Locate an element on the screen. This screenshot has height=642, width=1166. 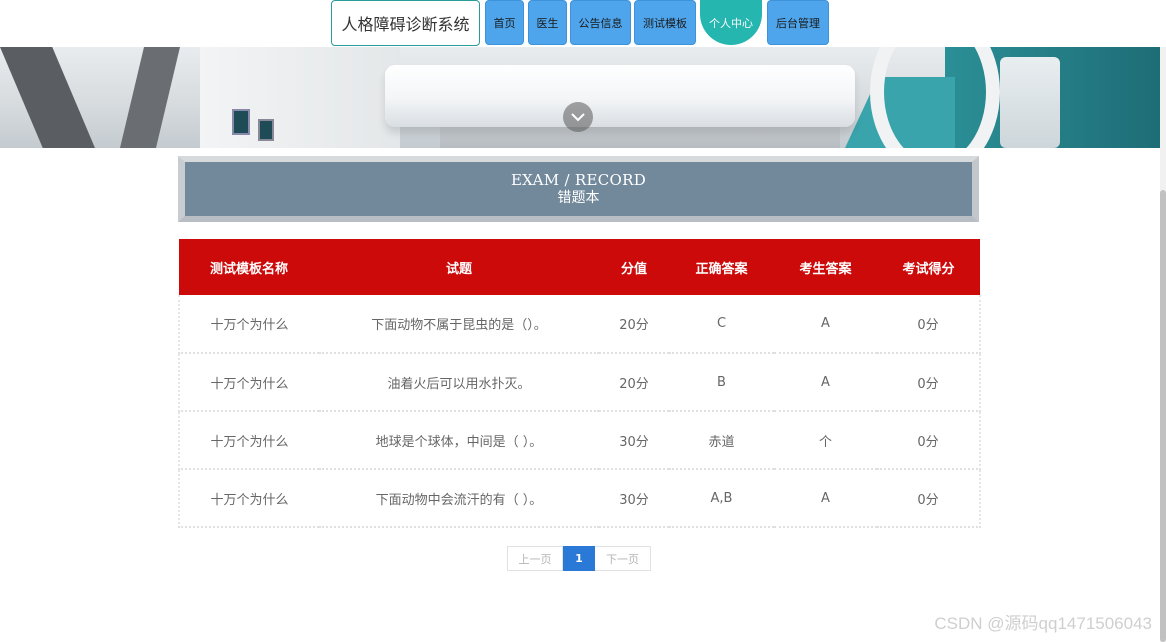
cell-user-answer: 个 is located at coordinates (825, 440).